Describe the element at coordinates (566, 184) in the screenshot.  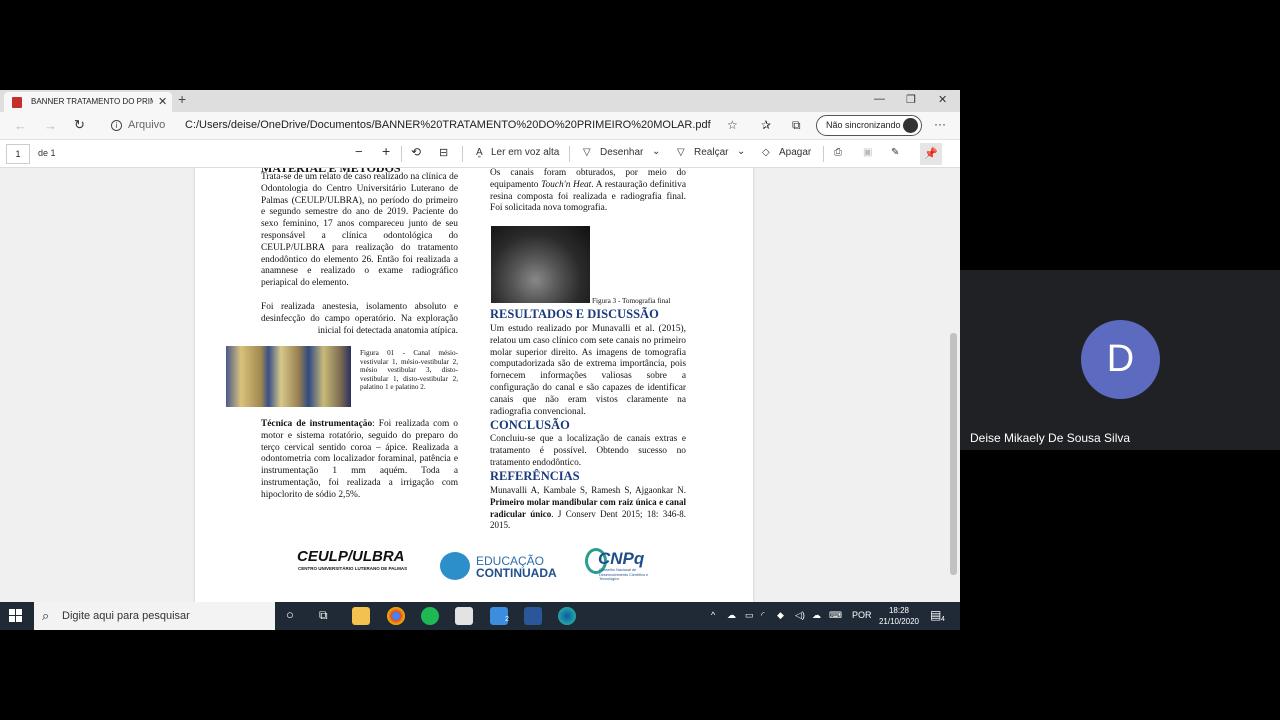
I see `equipment-name: Touch'n Heat` at that location.